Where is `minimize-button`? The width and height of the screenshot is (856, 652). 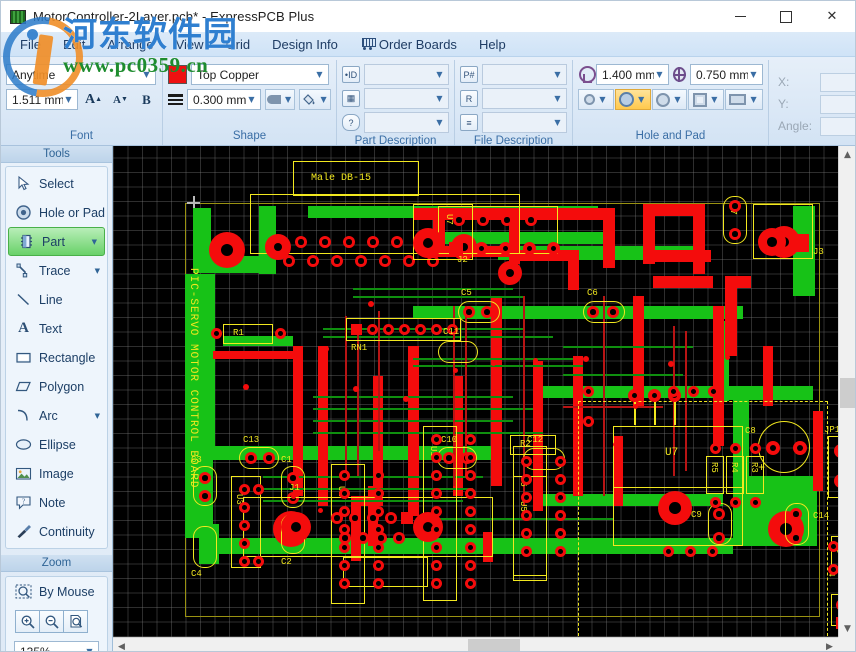 minimize-button is located at coordinates (740, 16).